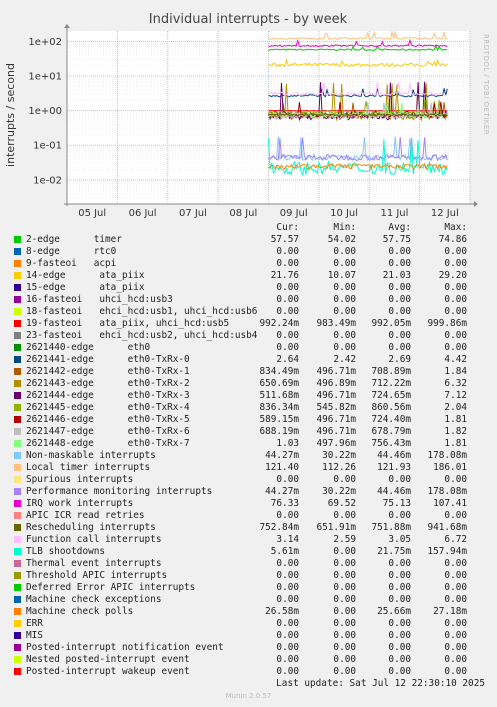 This screenshot has width=497, height=707. What do you see at coordinates (399, 539) in the screenshot?
I see `legend-avg: 3.05` at bounding box center [399, 539].